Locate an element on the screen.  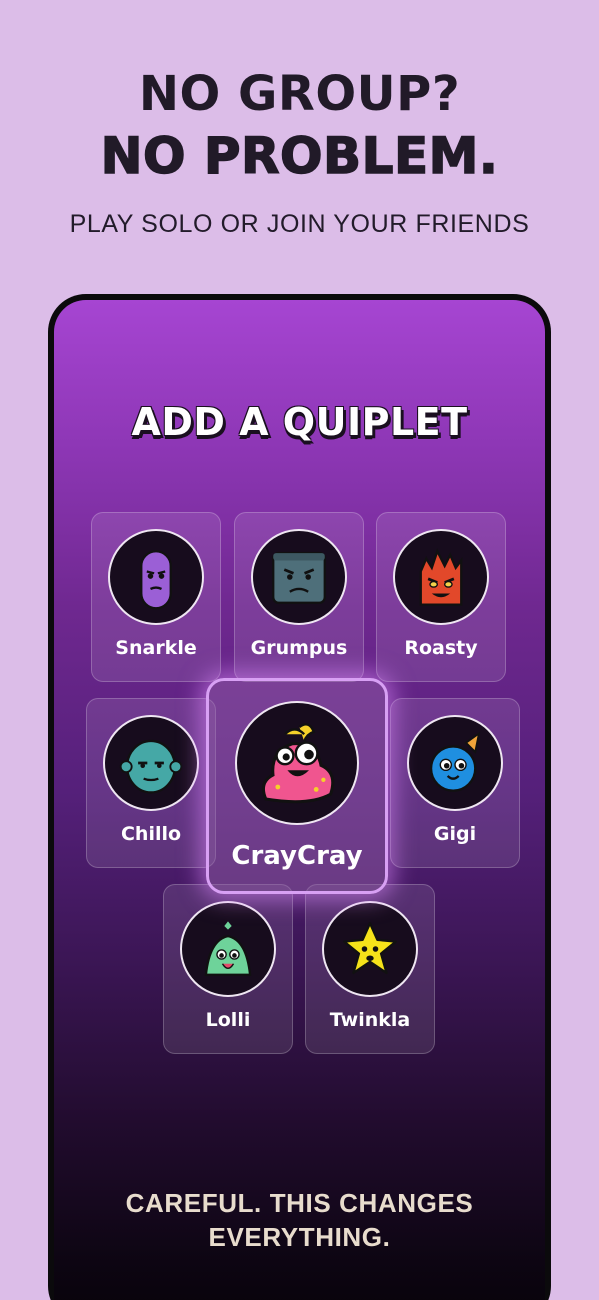
quiplet-name: Lolli is located at coordinates (228, 1020).